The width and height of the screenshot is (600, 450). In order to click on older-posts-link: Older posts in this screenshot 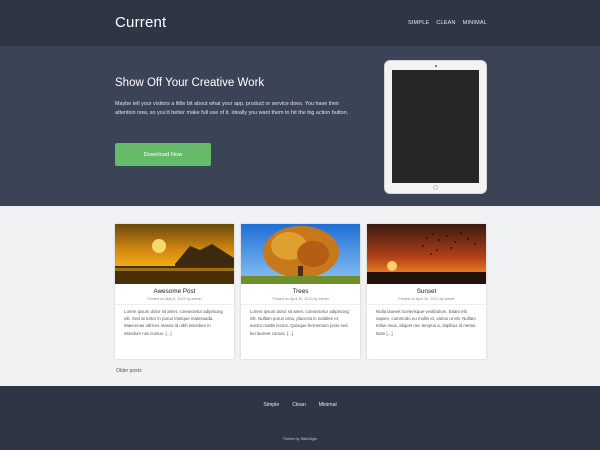, I will do `click(129, 371)`.